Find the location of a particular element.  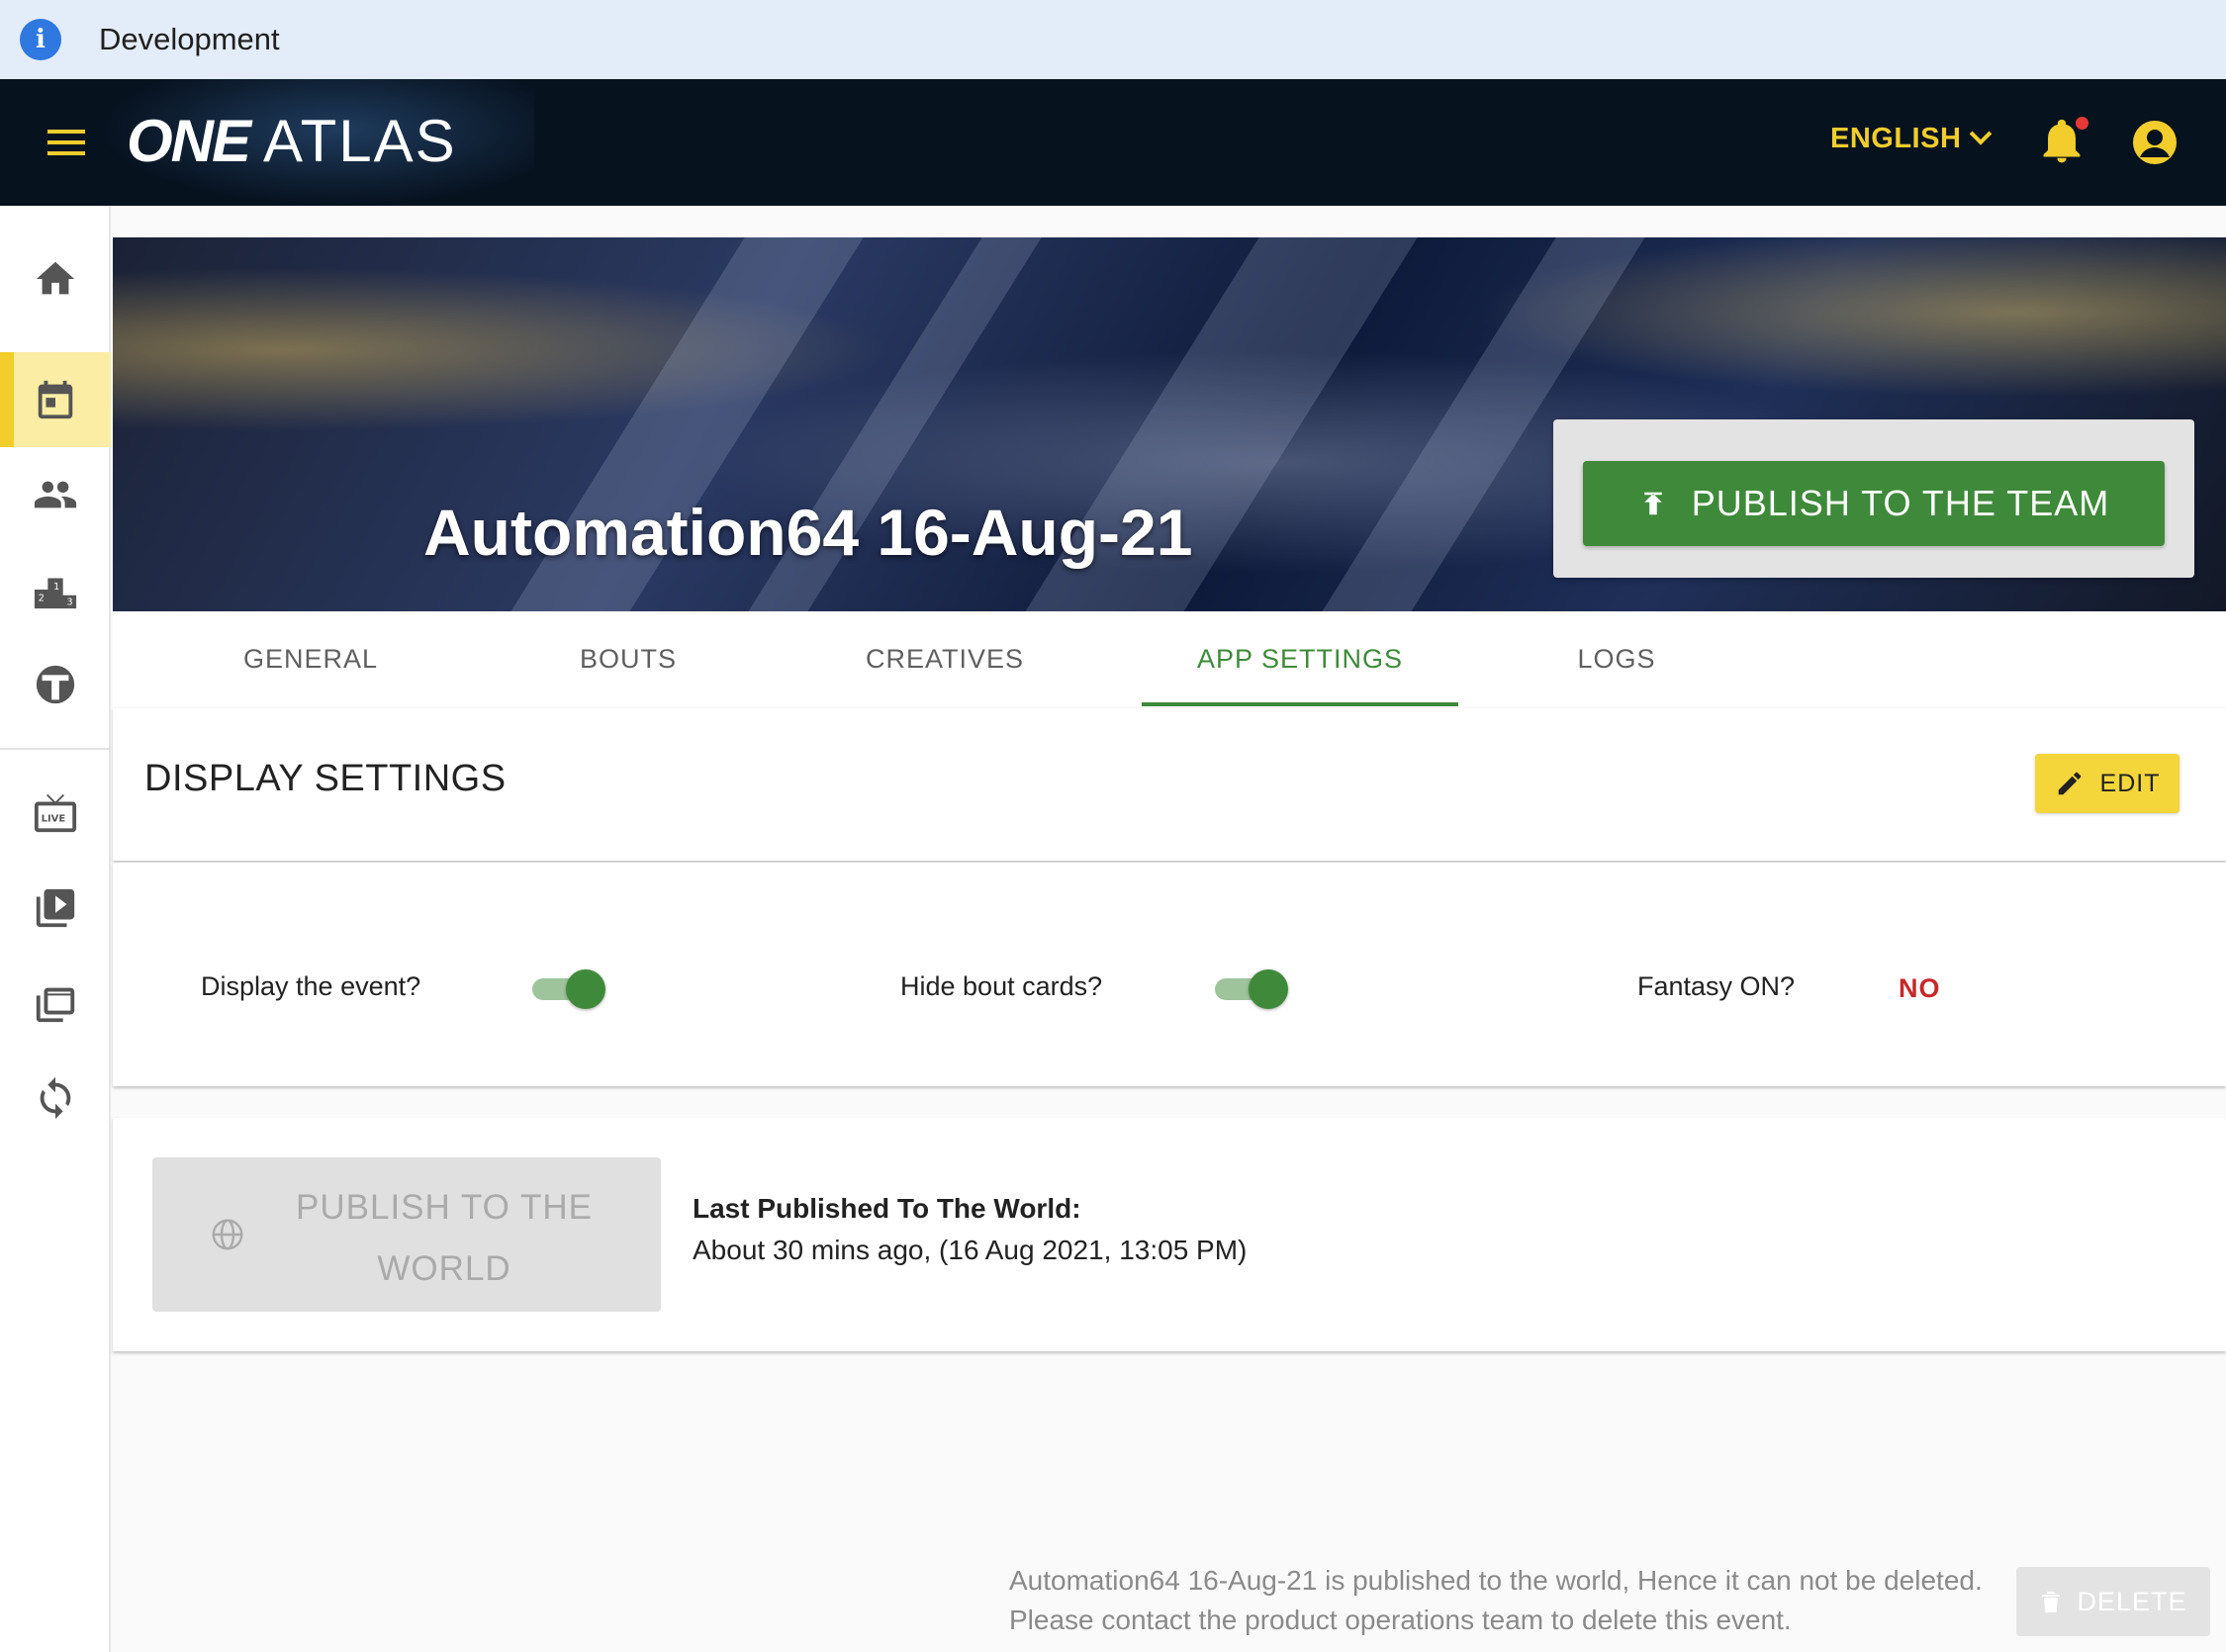

sidebar-item-sync is located at coordinates (55, 1098).